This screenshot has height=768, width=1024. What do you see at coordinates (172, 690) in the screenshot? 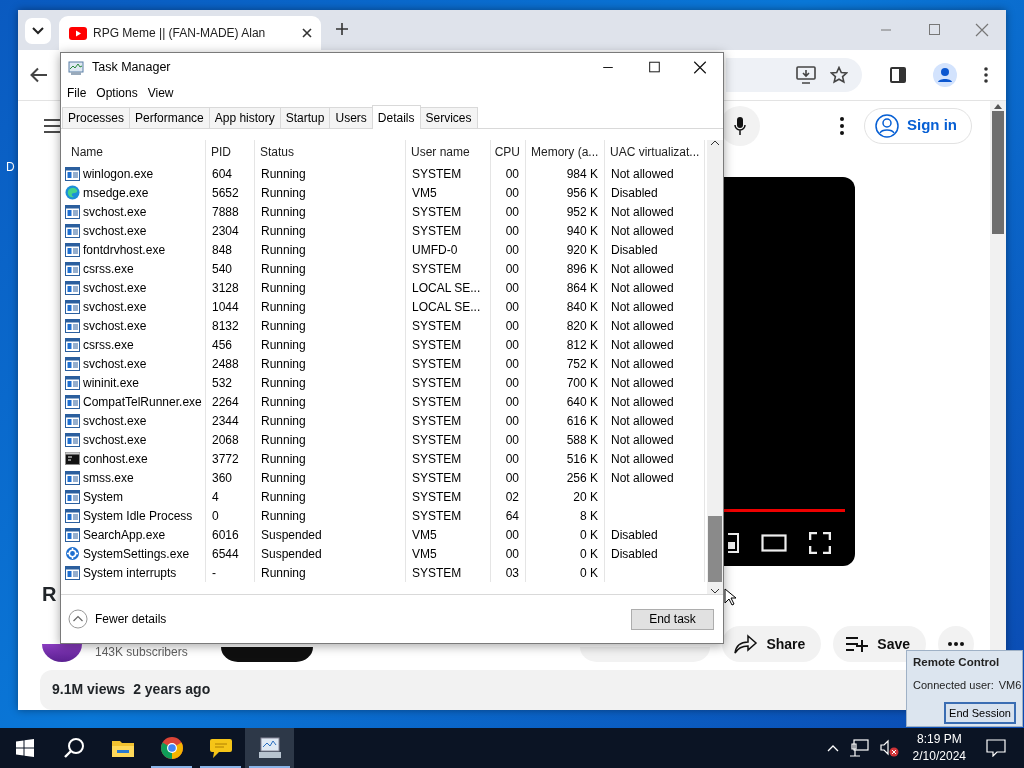
I see `upload-age: 2 years ago` at bounding box center [172, 690].